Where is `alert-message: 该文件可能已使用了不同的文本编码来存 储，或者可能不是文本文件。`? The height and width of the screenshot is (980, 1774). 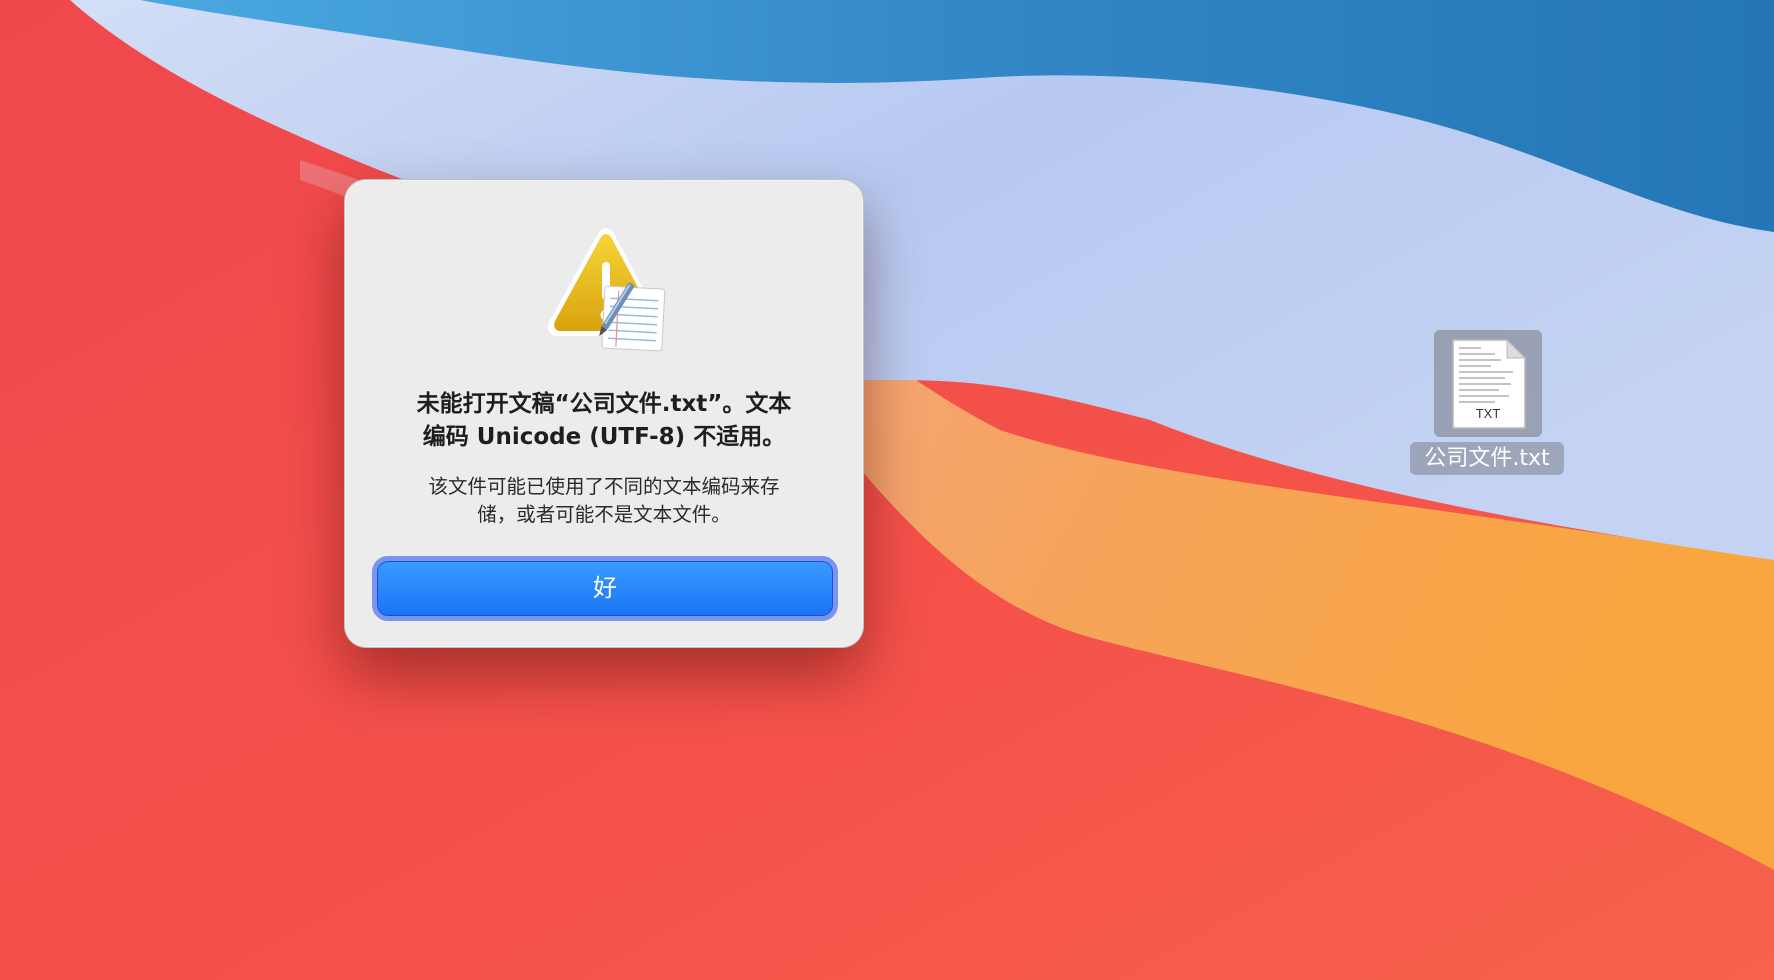 alert-message: 该文件可能已使用了不同的文本编码来存 储，或者可能不是文本文件。 is located at coordinates (604, 501).